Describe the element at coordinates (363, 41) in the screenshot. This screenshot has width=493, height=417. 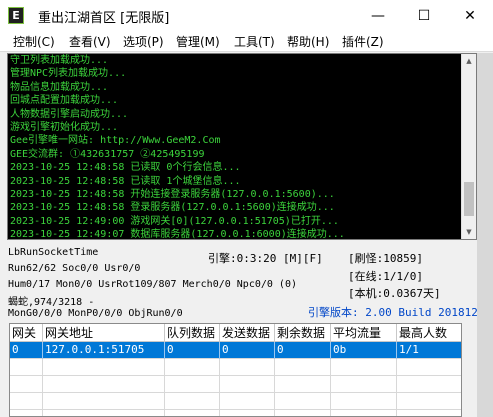
I see `menu-plugins: 插件(Z)` at that location.